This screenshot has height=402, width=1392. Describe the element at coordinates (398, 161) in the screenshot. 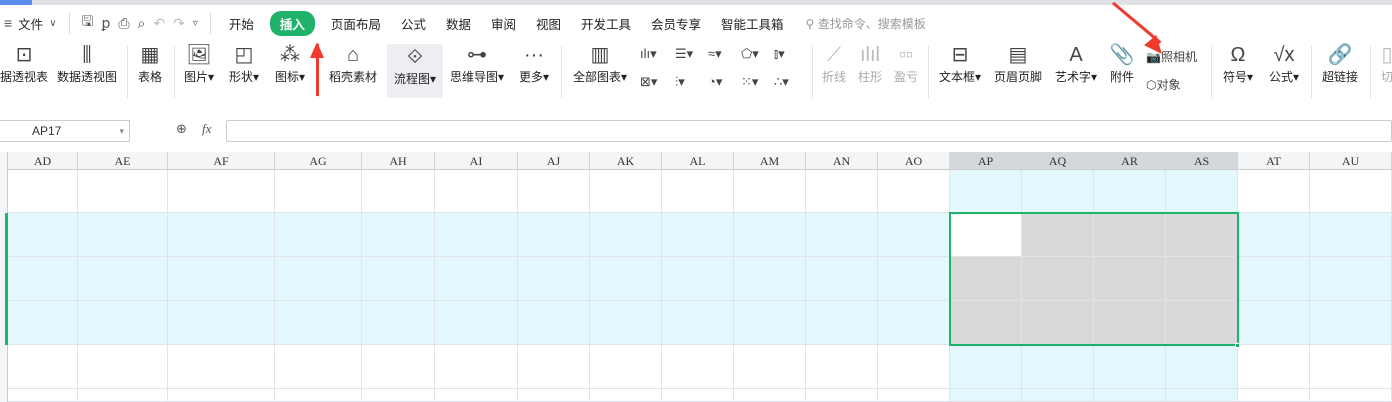

I see `column-header-ah: AH` at that location.